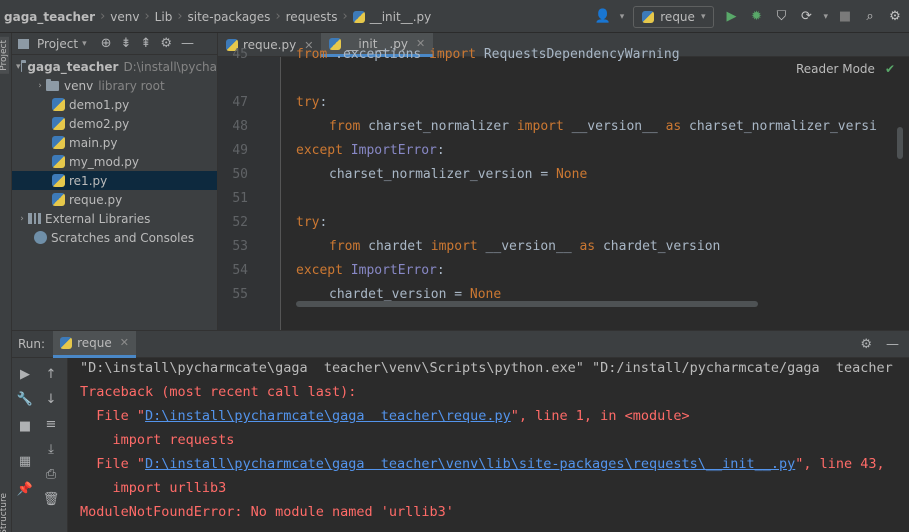 The width and height of the screenshot is (909, 532). I want to click on add-user-icon: 👤, so click(603, 17).